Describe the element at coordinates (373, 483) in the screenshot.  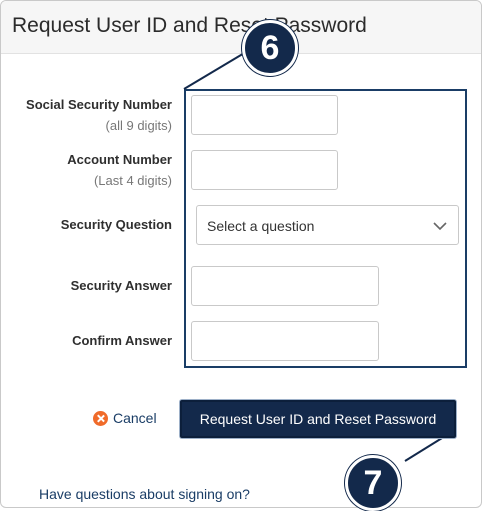
I see `callout-badge-7: 7` at that location.